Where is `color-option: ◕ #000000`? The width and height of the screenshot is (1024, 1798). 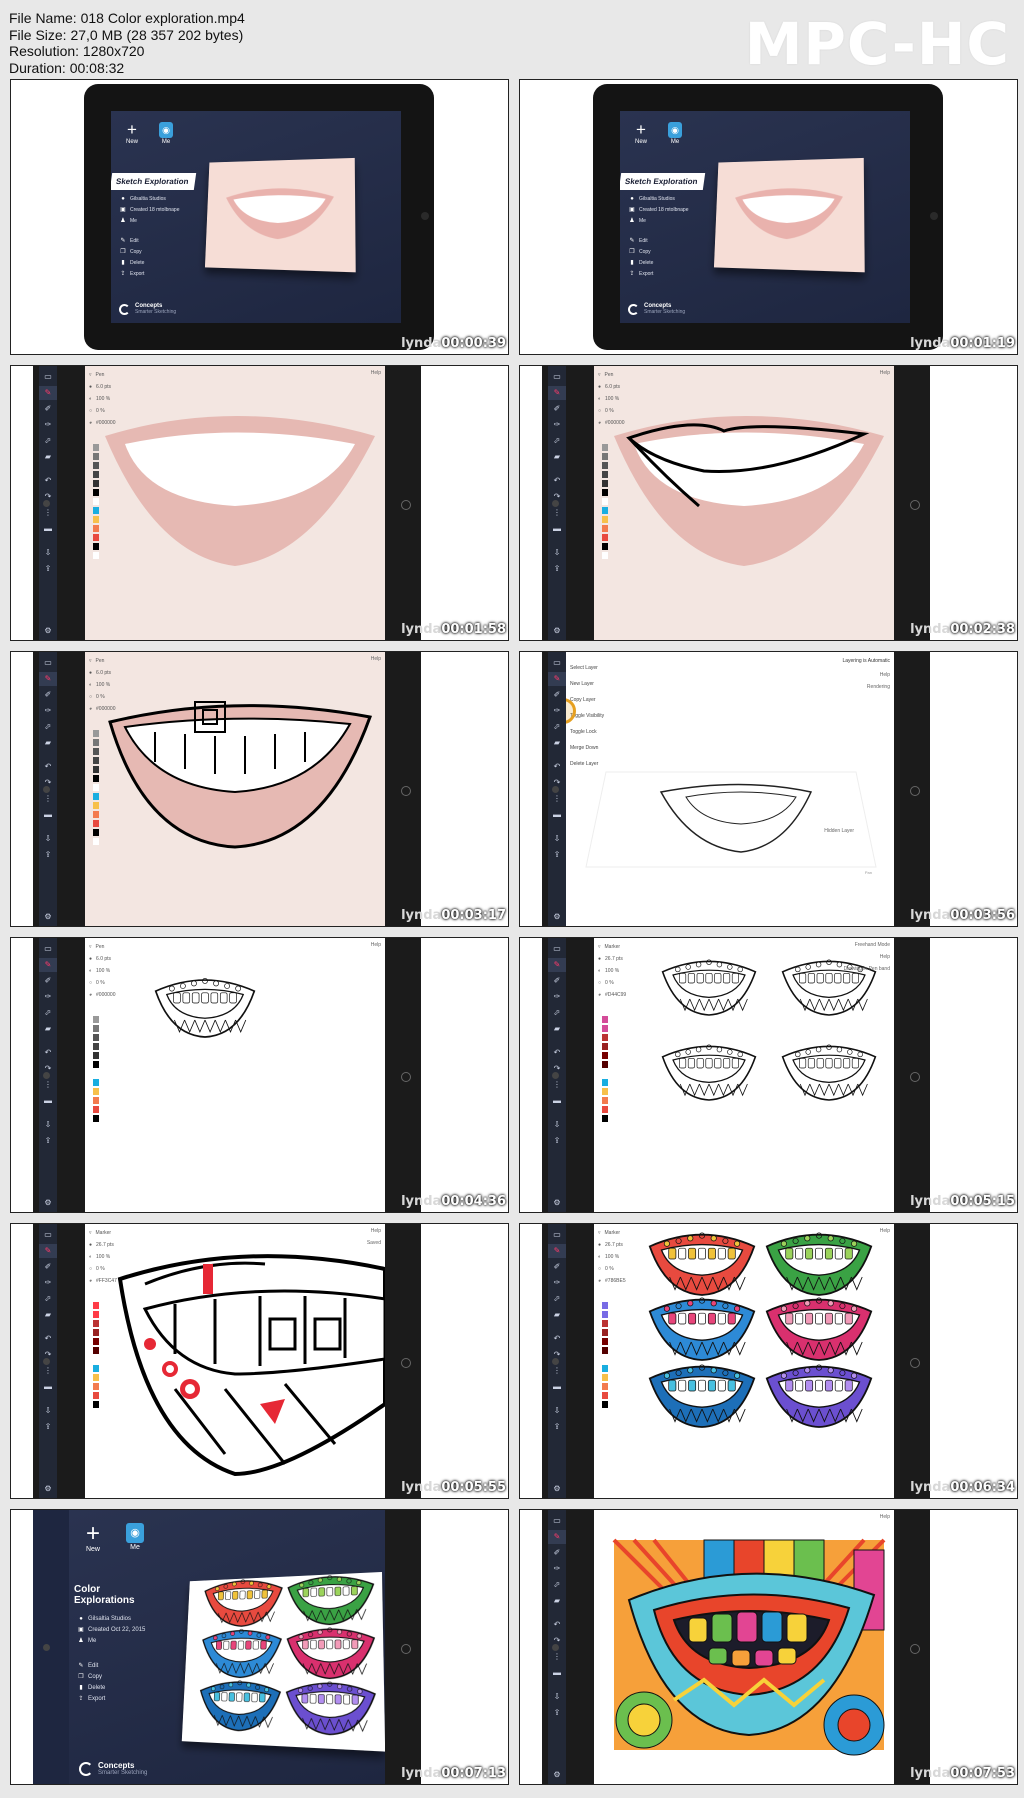
color-option: ◕ #000000 is located at coordinates (124, 995).